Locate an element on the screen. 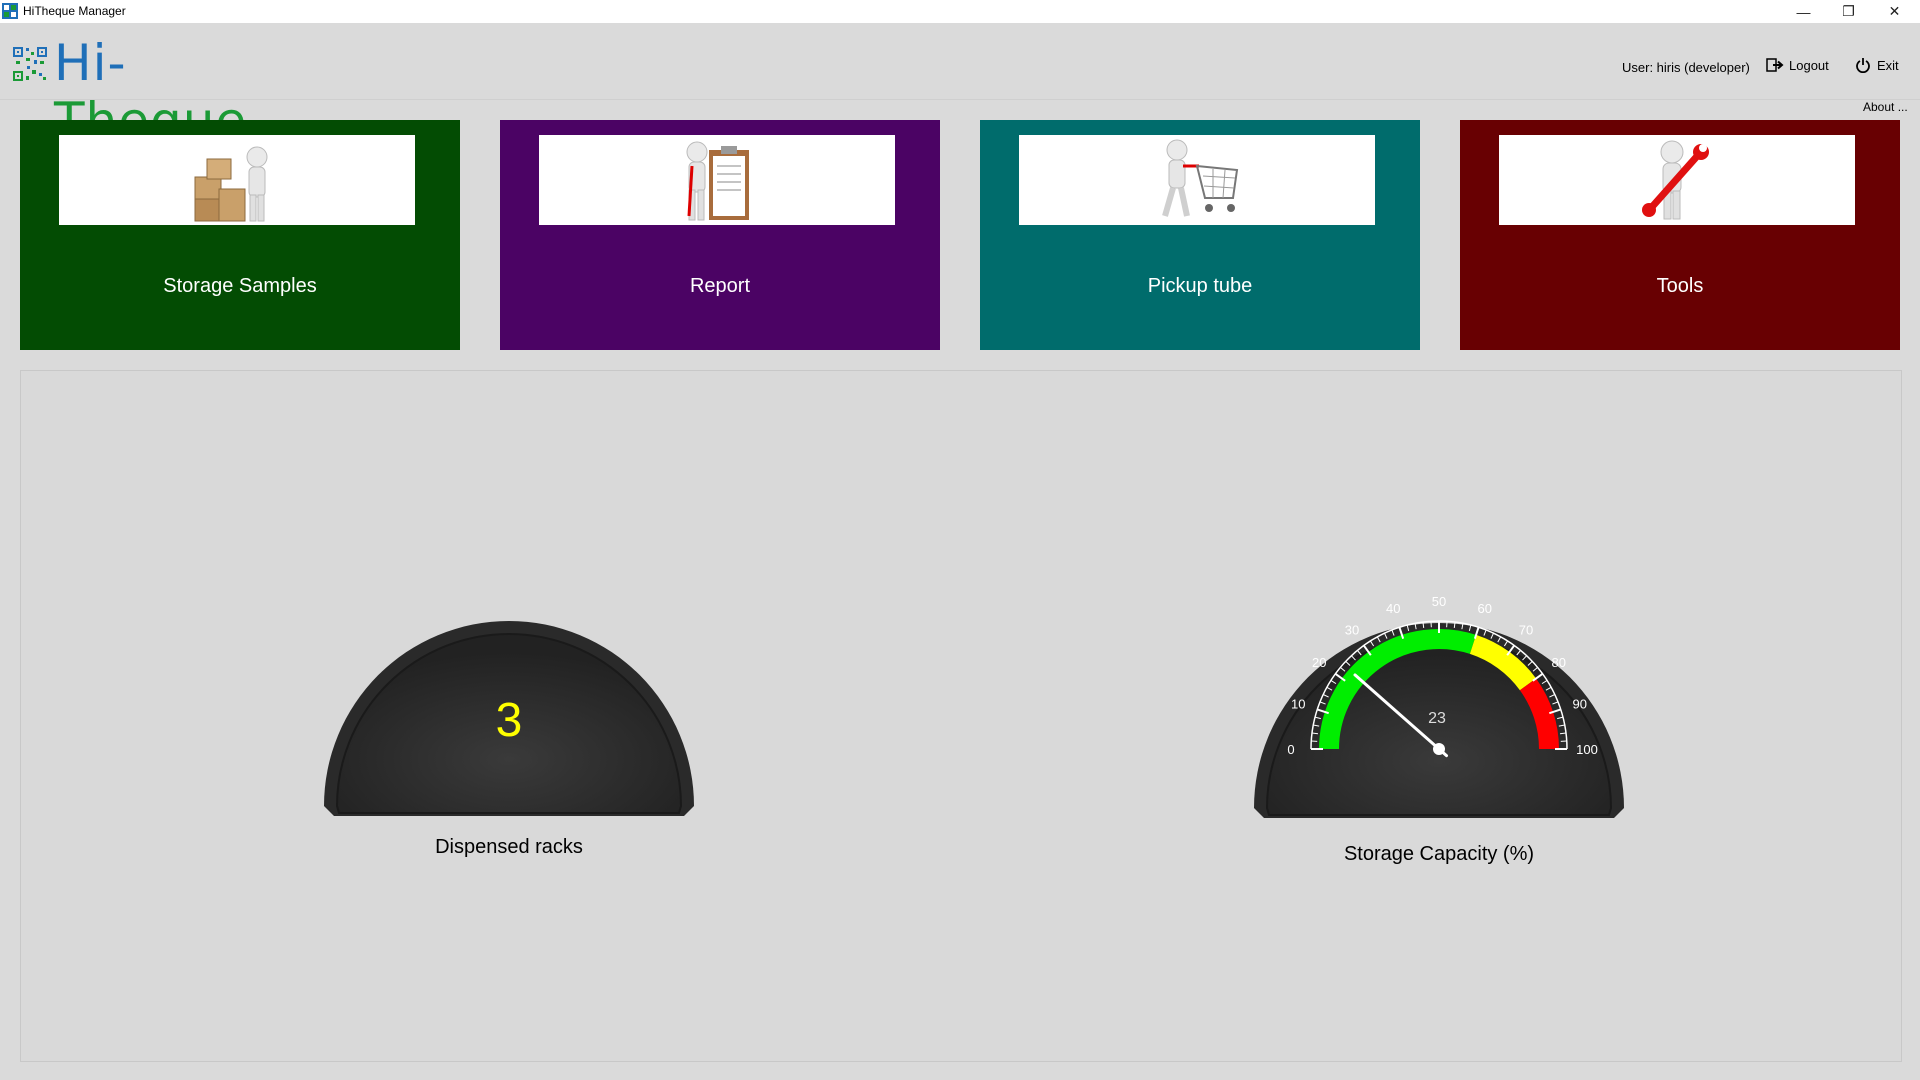 The image size is (1920, 1080). maximize-button: ❐ is located at coordinates (1848, 11).